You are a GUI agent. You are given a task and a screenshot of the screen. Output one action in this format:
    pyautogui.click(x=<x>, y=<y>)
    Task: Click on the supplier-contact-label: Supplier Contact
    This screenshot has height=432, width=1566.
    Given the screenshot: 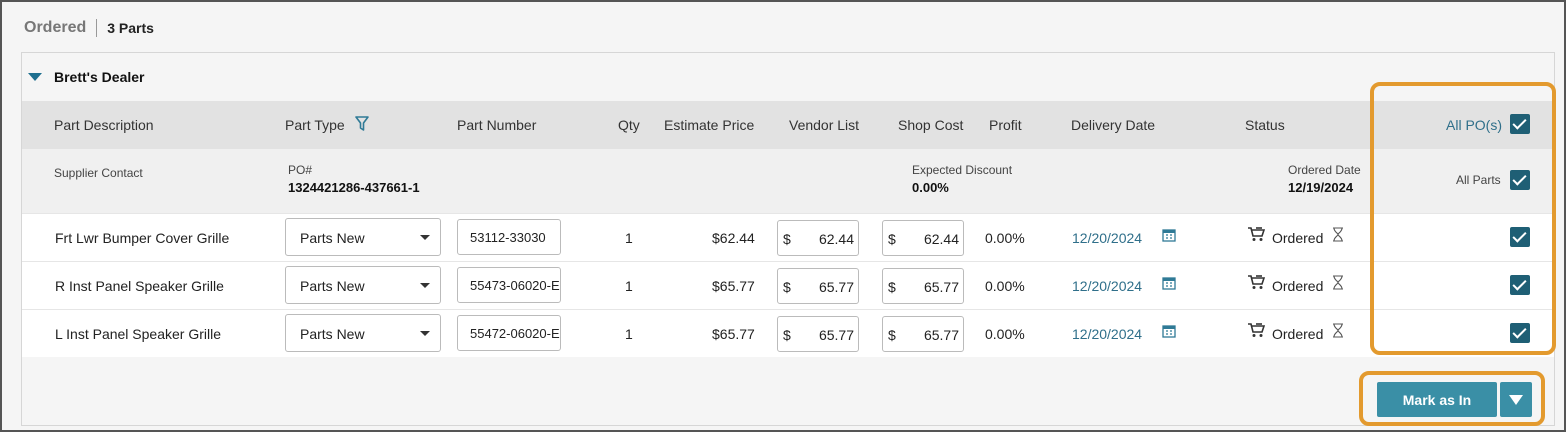 What is the action you would take?
    pyautogui.click(x=98, y=173)
    